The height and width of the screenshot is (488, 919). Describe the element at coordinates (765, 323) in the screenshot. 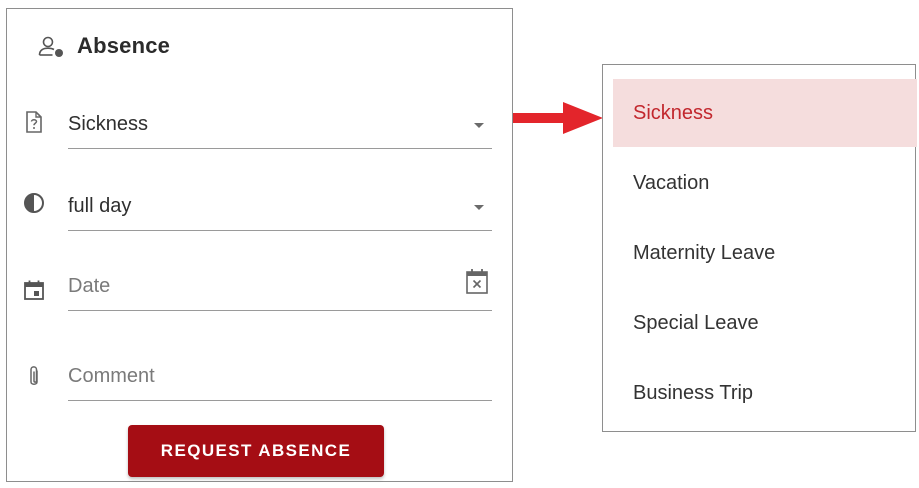

I see `option-special-leave: Special Leave` at that location.